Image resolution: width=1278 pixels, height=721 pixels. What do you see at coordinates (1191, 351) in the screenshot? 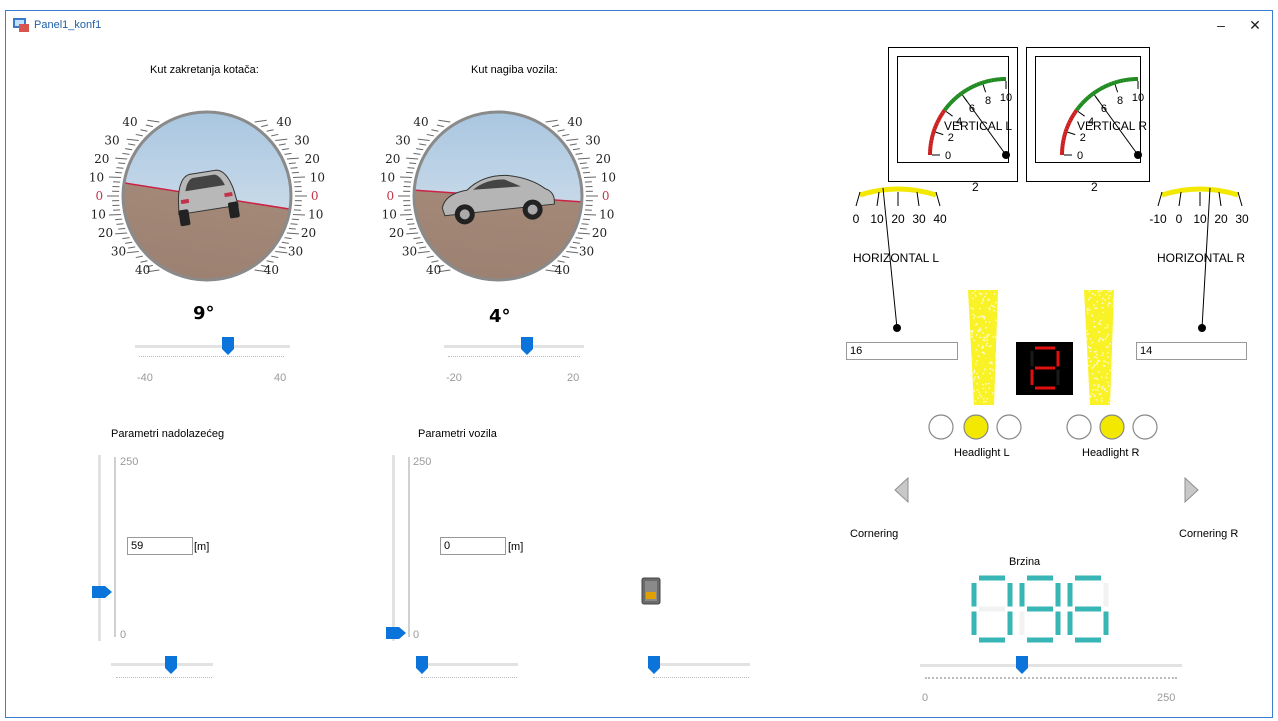
I see `horizontal-r-field: 14` at bounding box center [1191, 351].